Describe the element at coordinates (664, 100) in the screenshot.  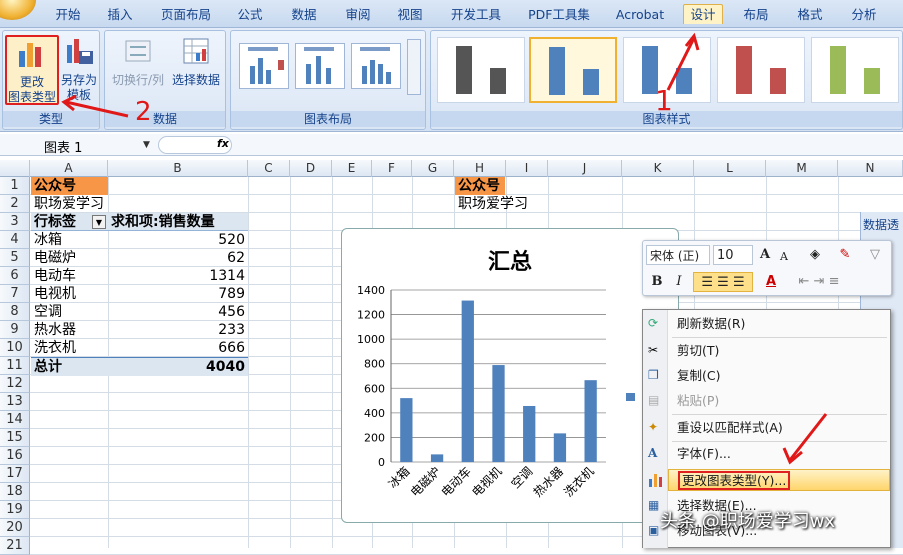
I see `annotation-number-1: 1` at that location.